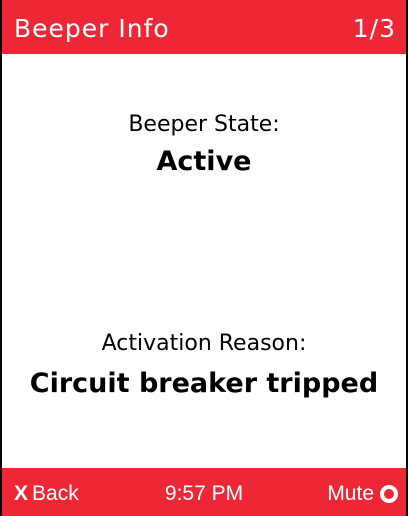  Describe the element at coordinates (374, 28) in the screenshot. I see `page-indicator: 1/3` at that location.